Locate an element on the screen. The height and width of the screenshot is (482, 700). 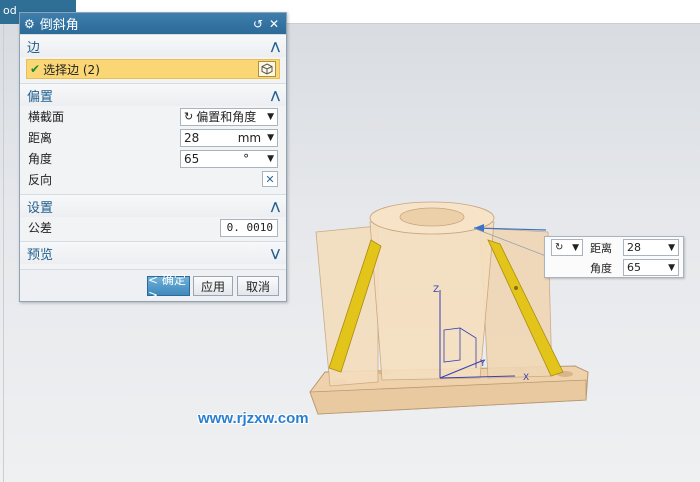
edge-section-title: 边 is located at coordinates (34, 48).